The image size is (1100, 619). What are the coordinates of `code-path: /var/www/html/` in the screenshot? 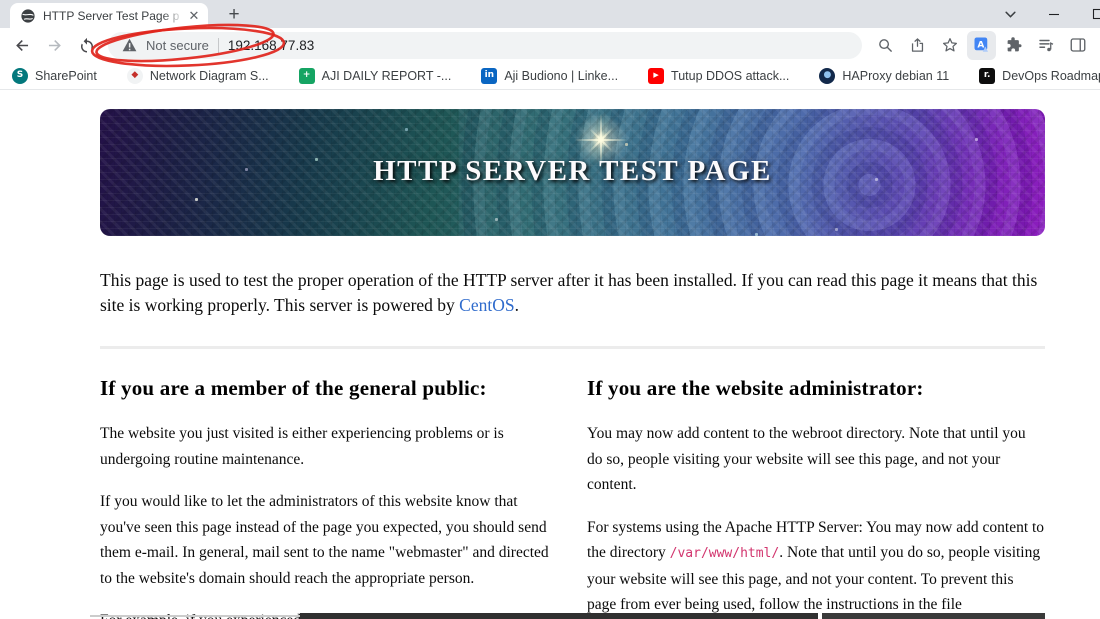 It's located at (724, 553).